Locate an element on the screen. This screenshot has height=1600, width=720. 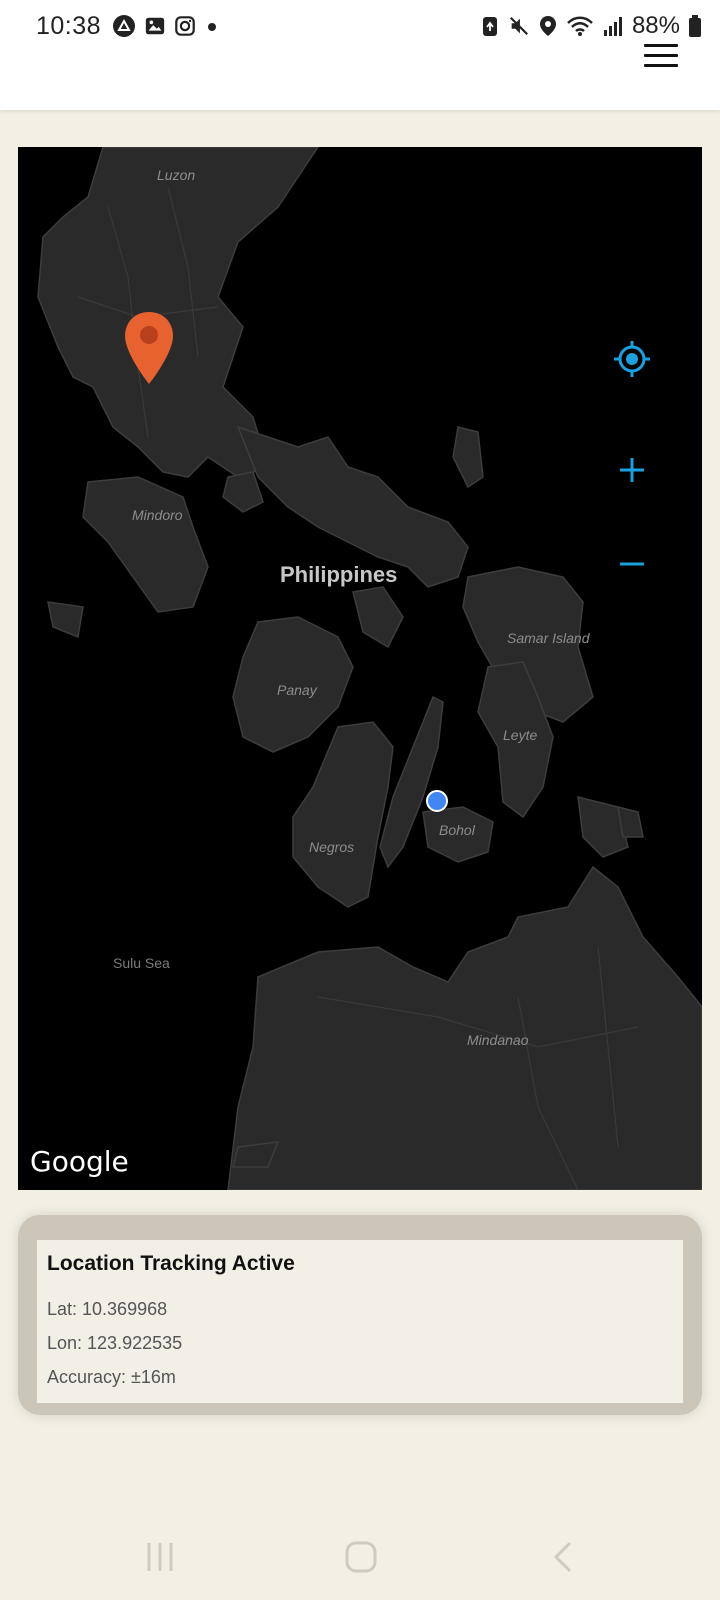
gallery-icon is located at coordinates (155, 26).